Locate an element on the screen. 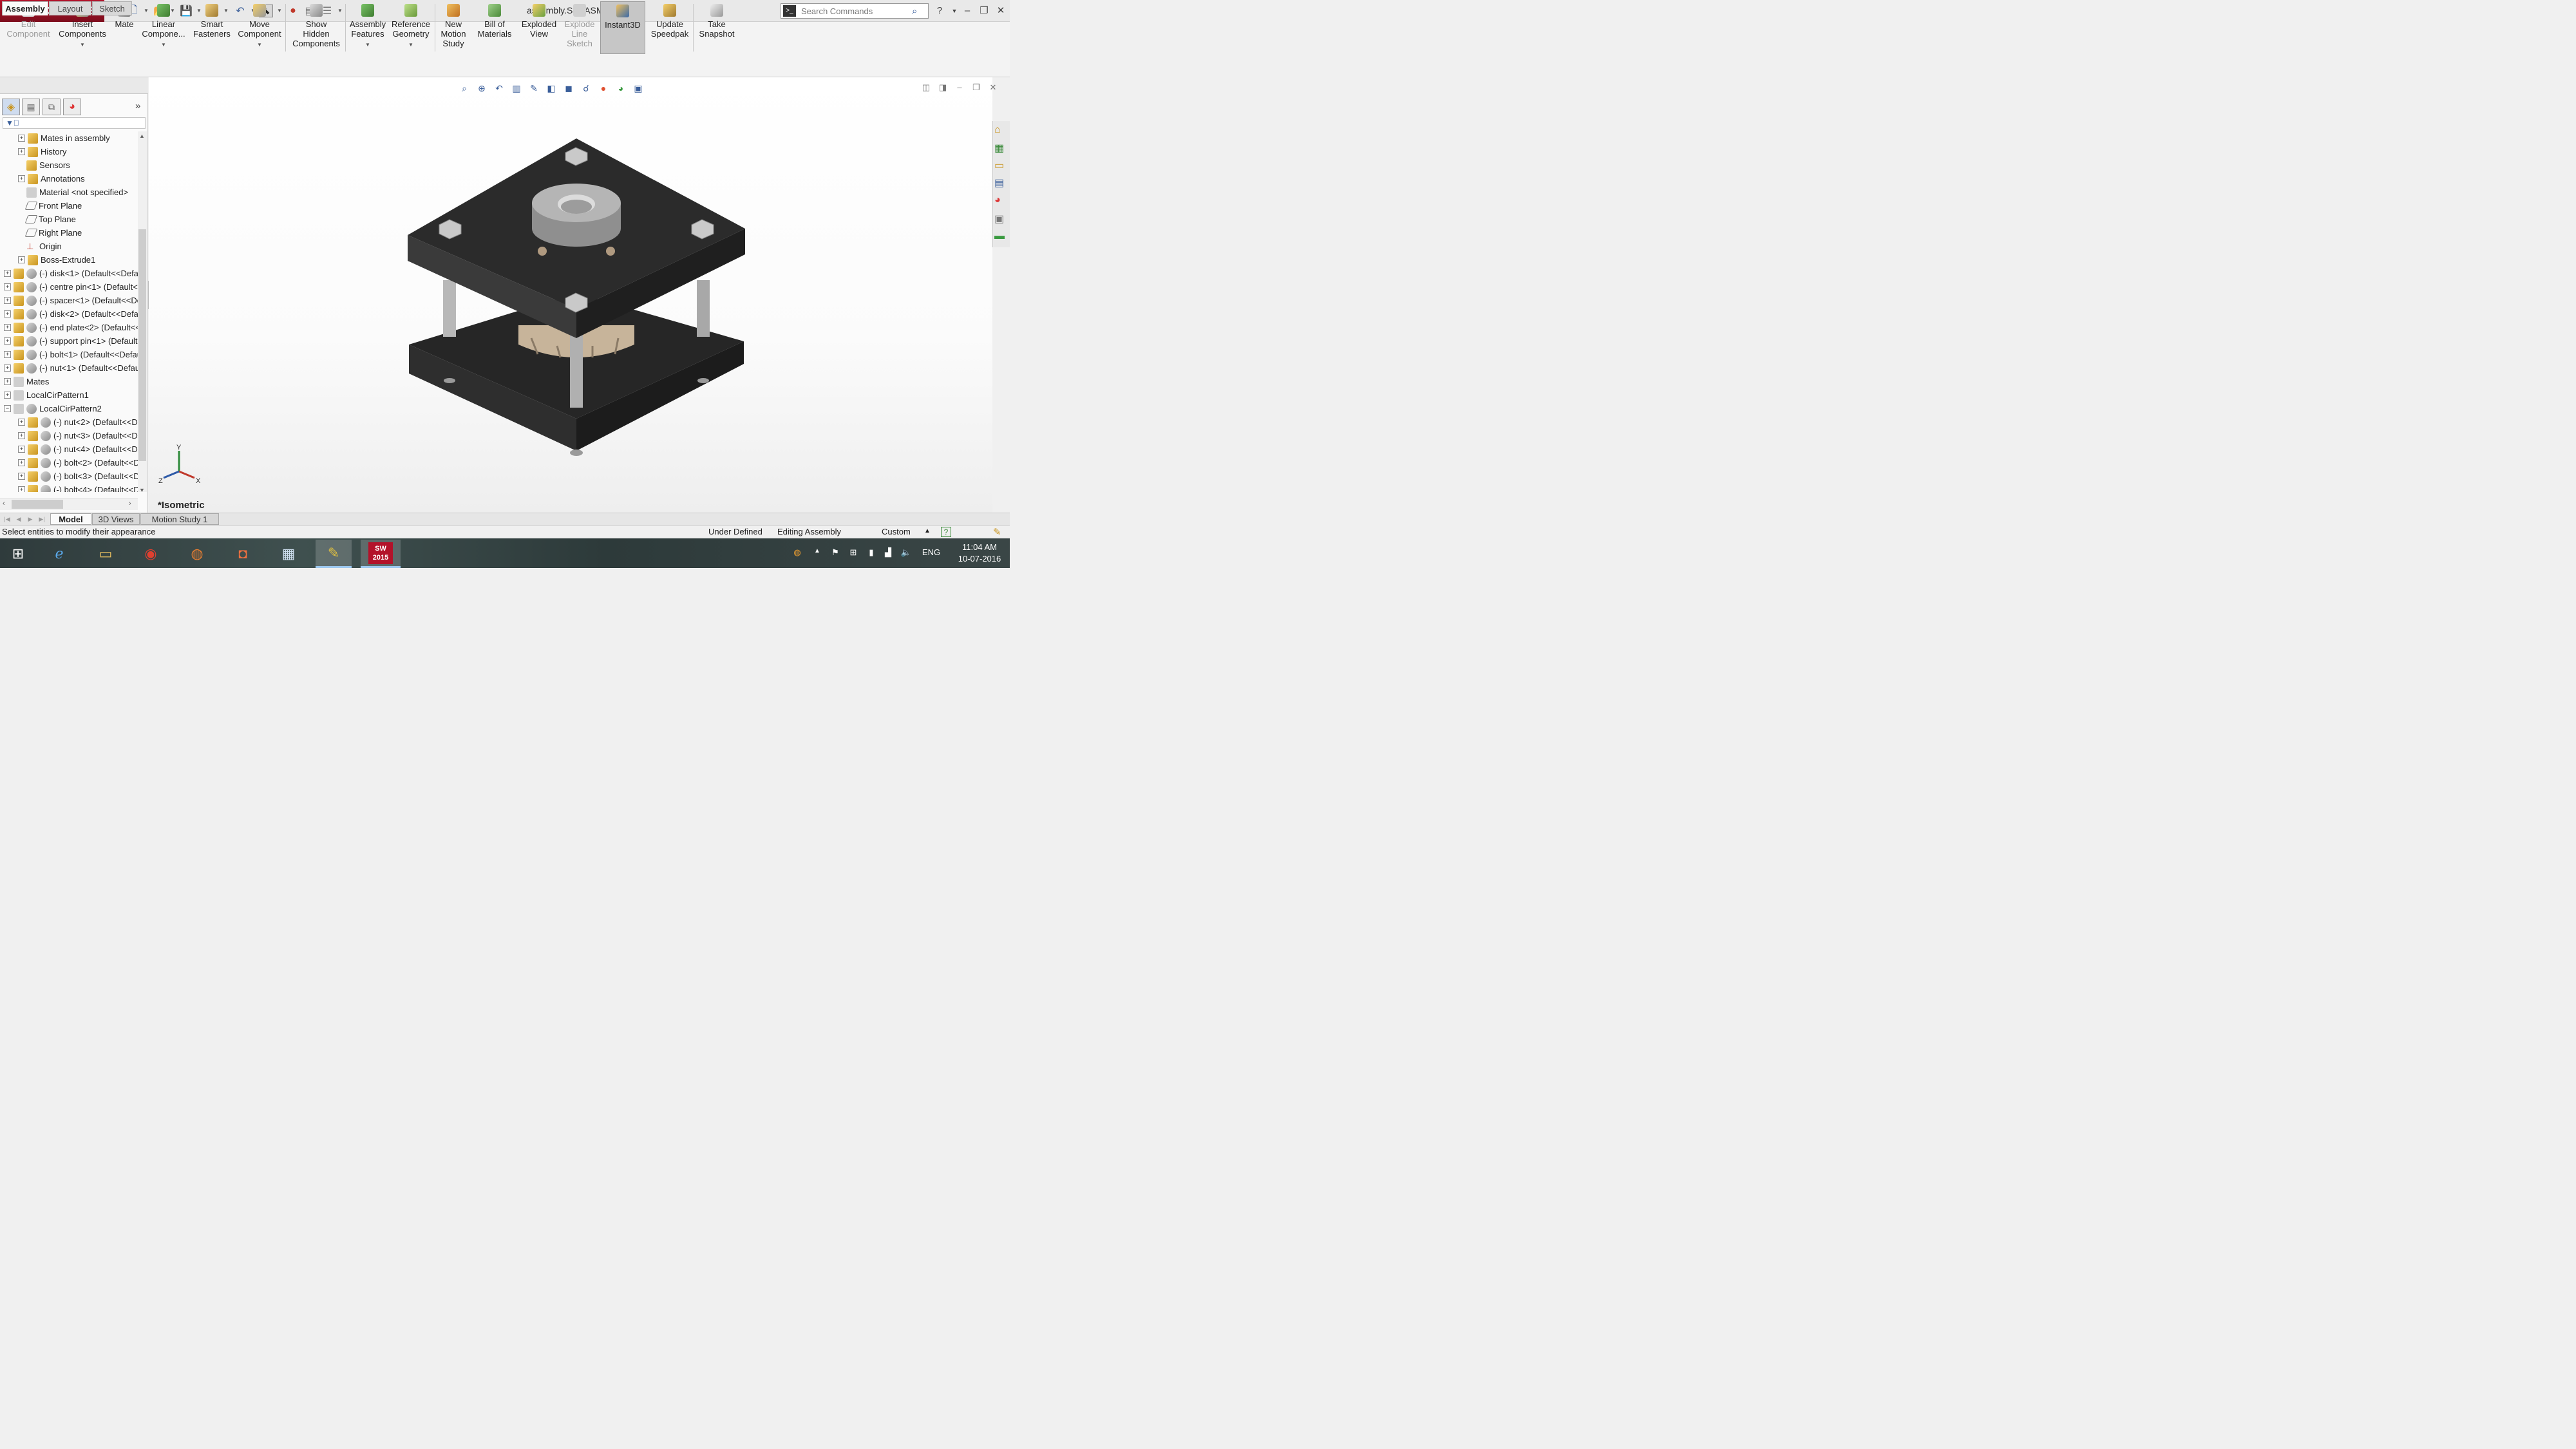 This screenshot has height=1449, width=2576. previous-view-icon: ↶ is located at coordinates (499, 88).